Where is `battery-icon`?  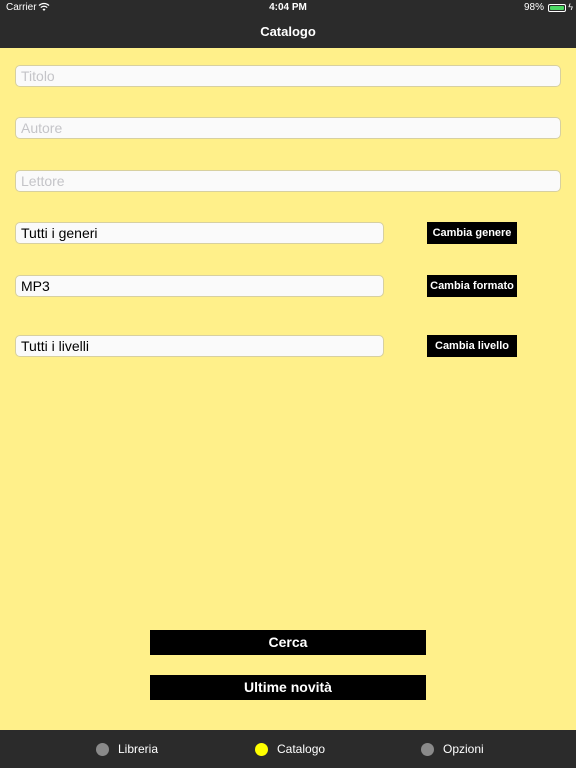
battery-icon is located at coordinates (557, 8).